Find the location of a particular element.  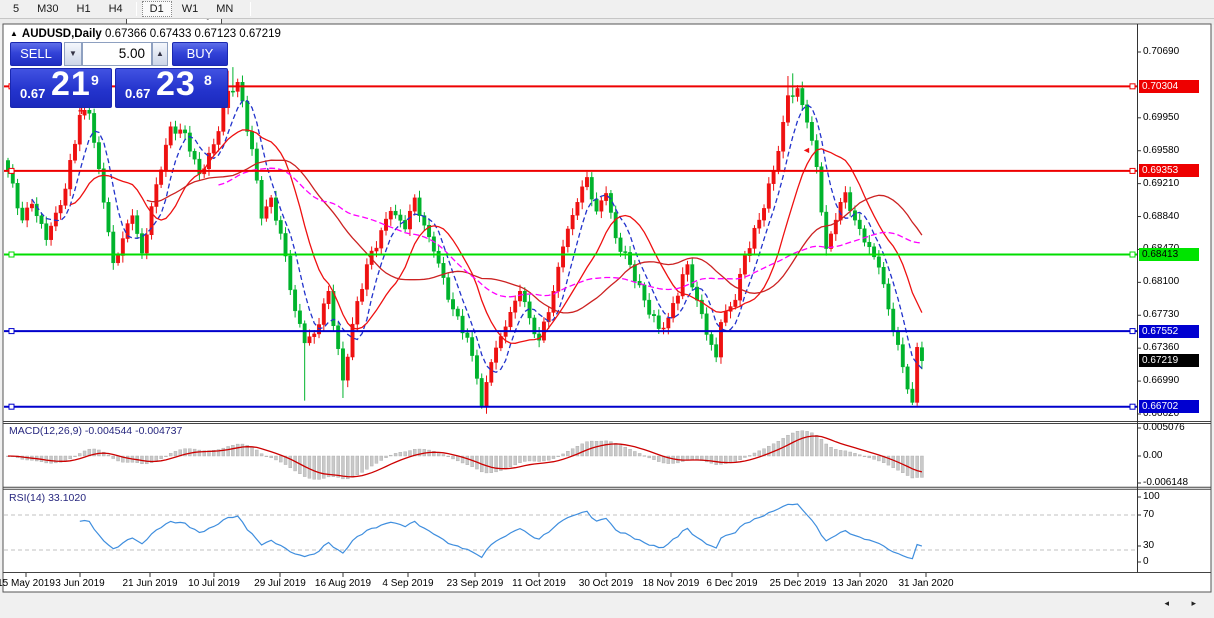

tab-scroll-arrows: ◂ ▸ is located at coordinates (1185, 603).